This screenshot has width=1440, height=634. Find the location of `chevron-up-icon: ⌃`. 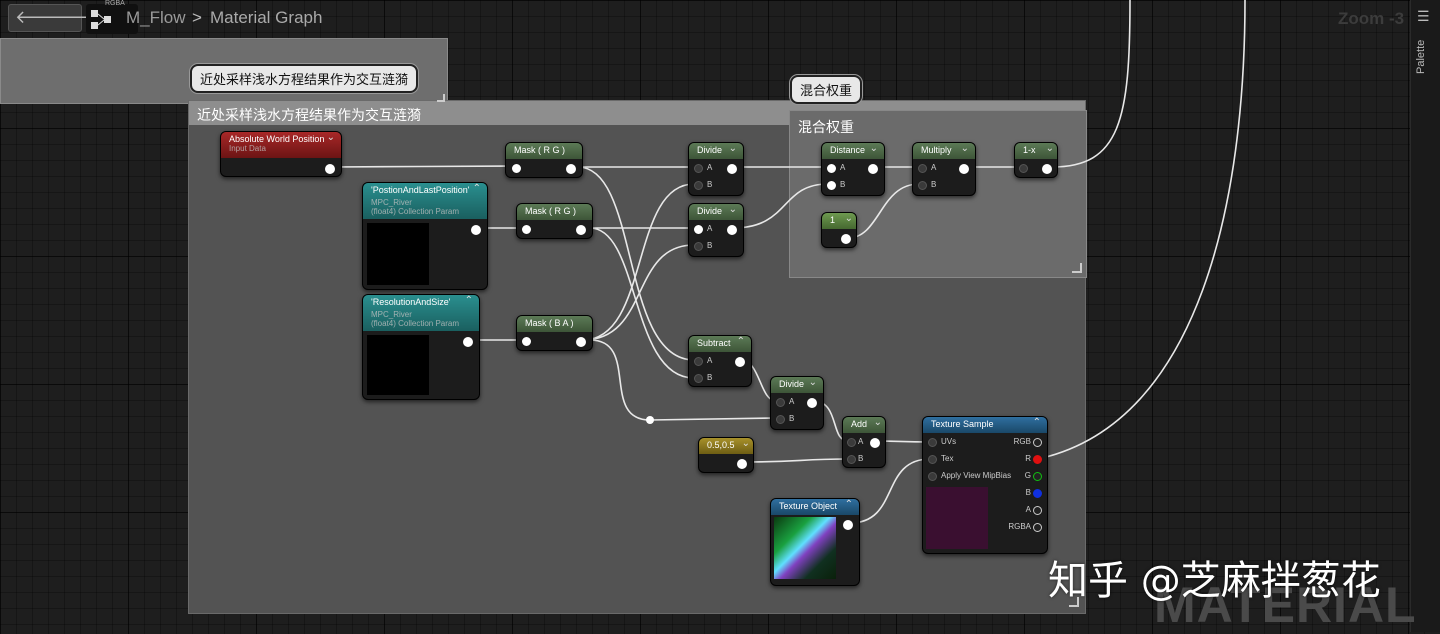

chevron-up-icon: ⌃ is located at coordinates (1036, 422).